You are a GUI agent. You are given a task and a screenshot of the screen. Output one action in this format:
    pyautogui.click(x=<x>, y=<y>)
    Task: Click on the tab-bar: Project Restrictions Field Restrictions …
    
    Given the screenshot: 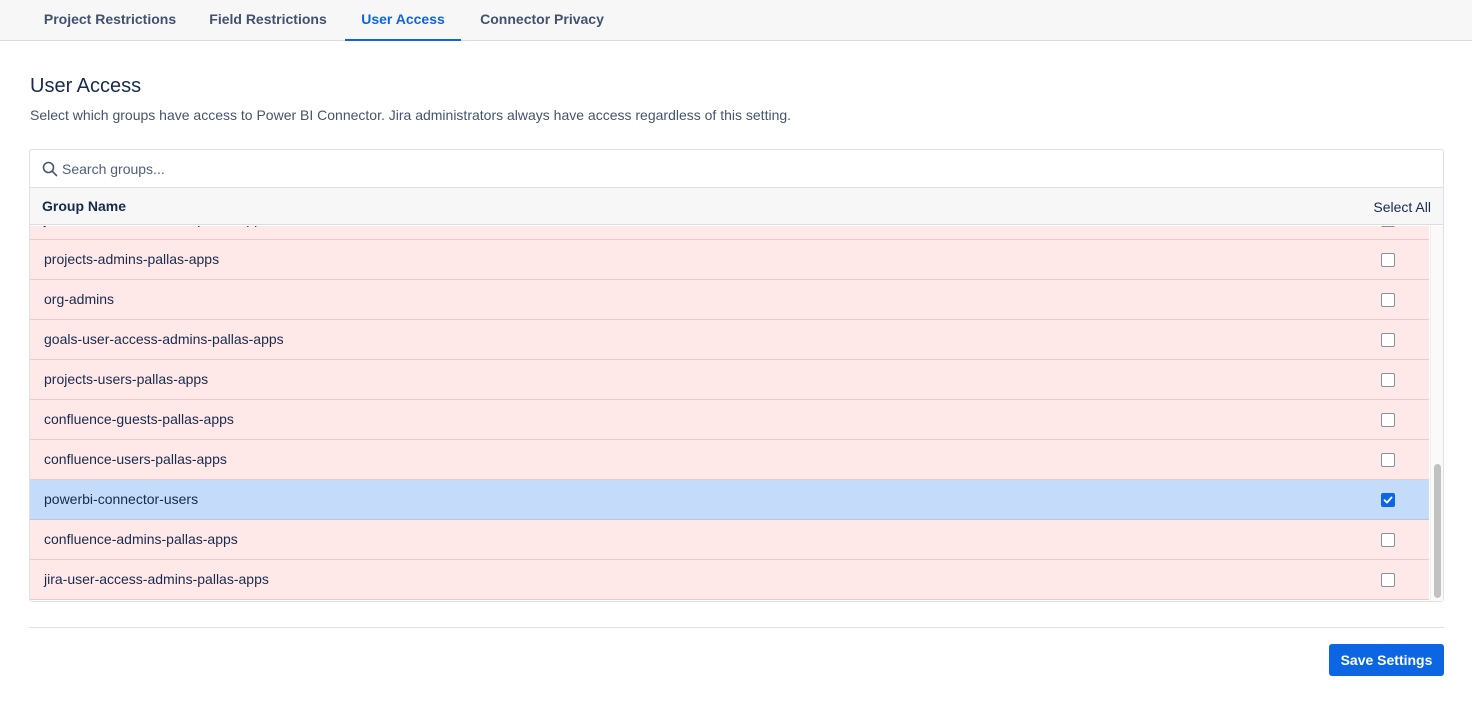 What is the action you would take?
    pyautogui.click(x=736, y=20)
    